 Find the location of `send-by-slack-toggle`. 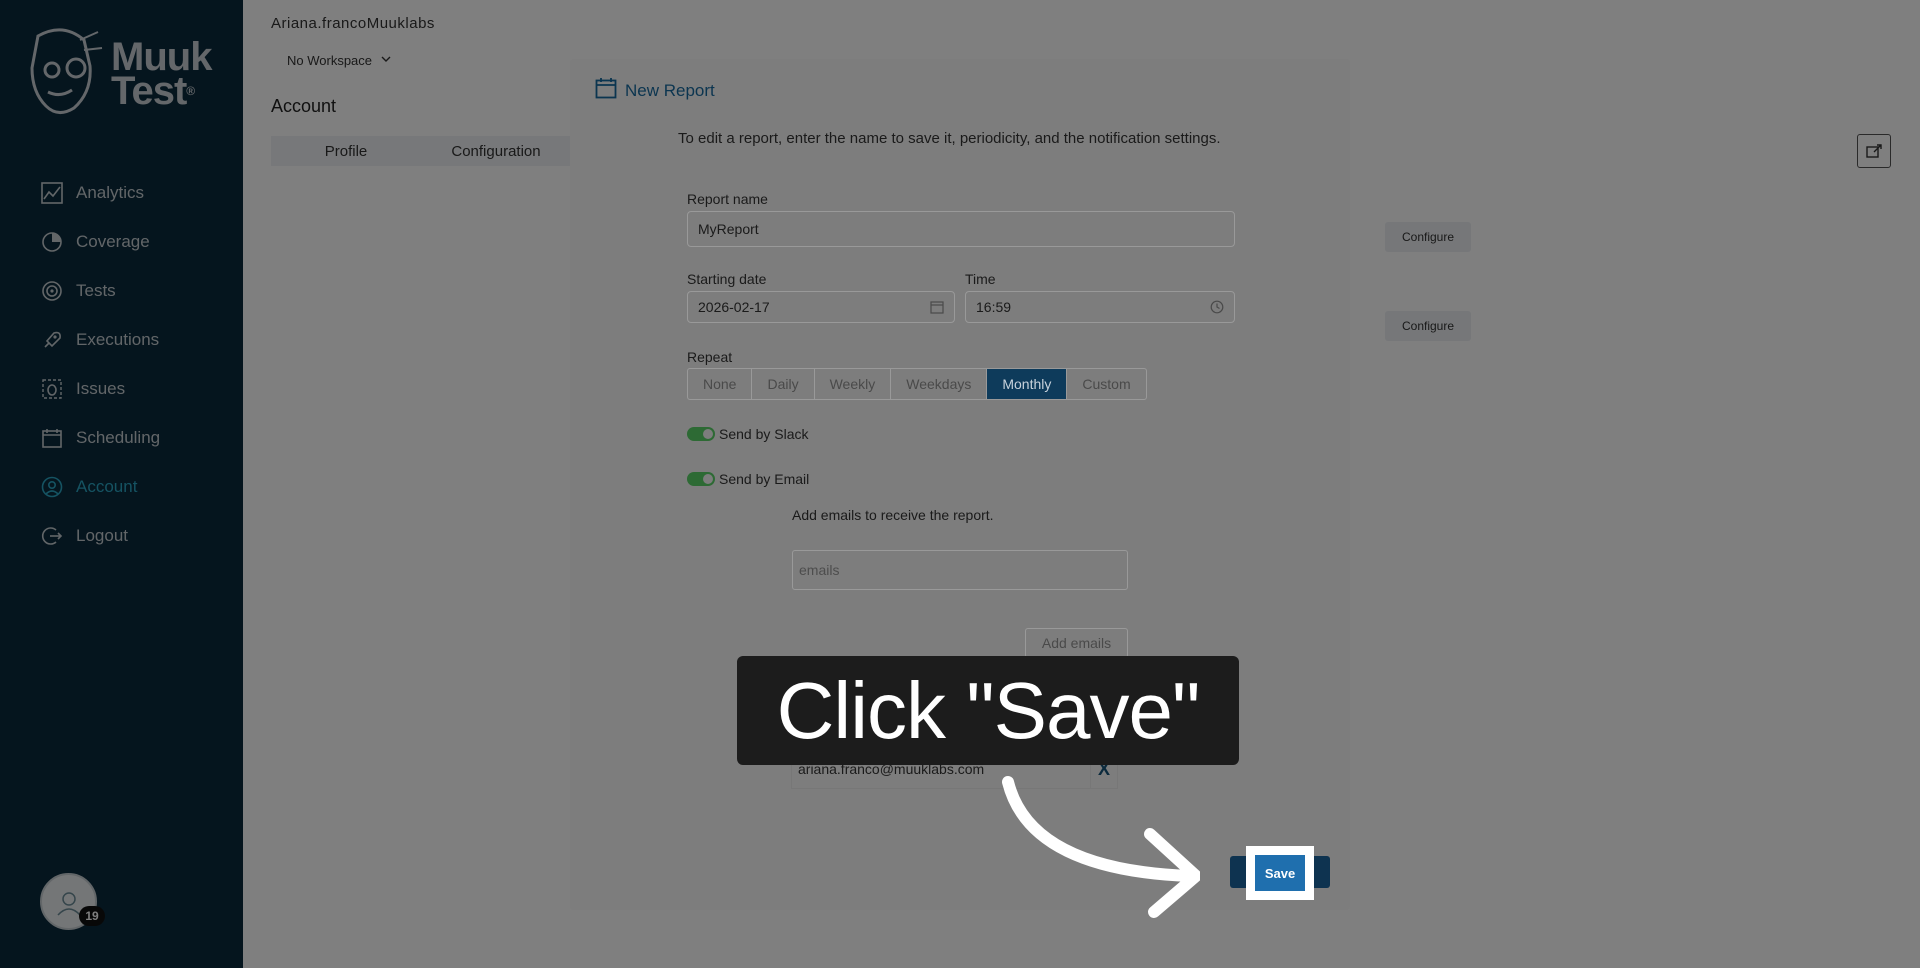

send-by-slack-toggle is located at coordinates (701, 434).